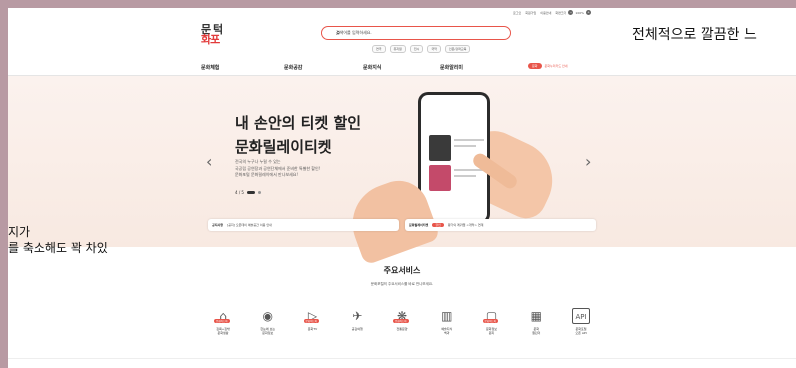 This screenshot has width=796, height=368. I want to click on relay-title: 문화릴레이티켓, so click(419, 225).